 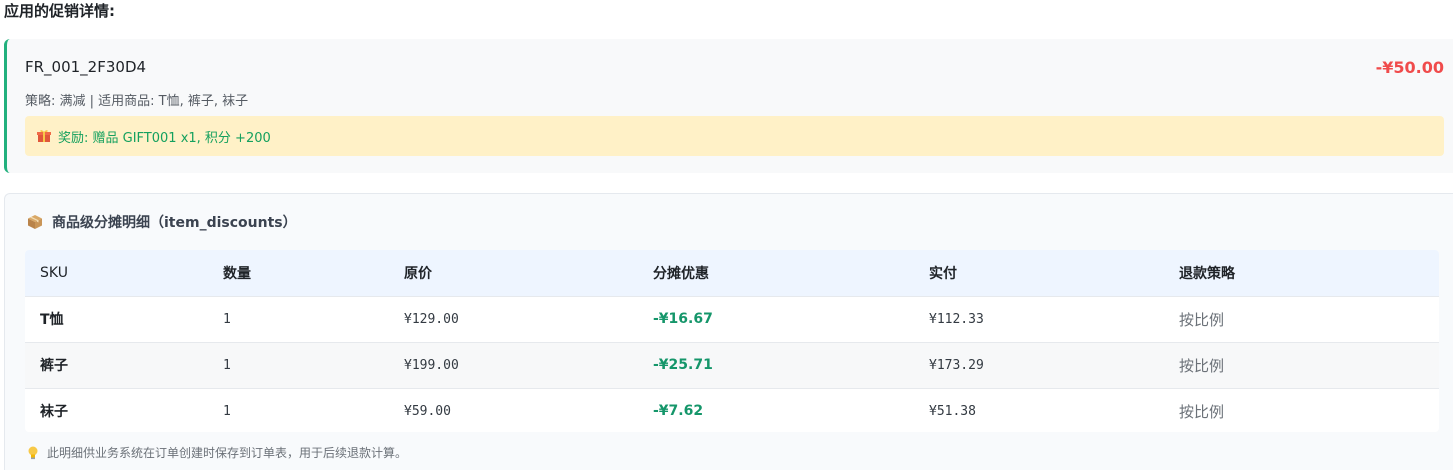 I want to click on footnote-text: 此明细供业务系统在订单创建时保存到订单表，用于后续退款计算。, so click(x=227, y=453).